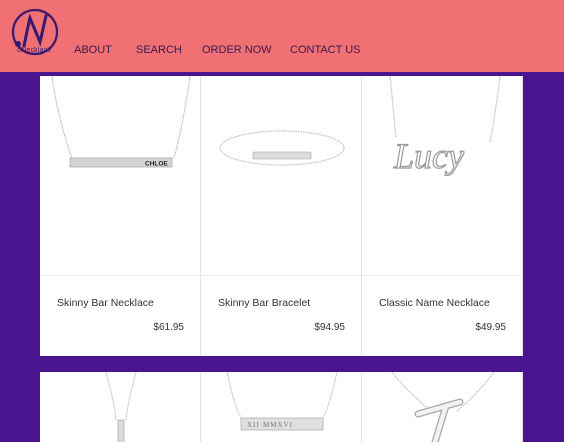  I want to click on product-card: XII·MMXVI, so click(281, 406).